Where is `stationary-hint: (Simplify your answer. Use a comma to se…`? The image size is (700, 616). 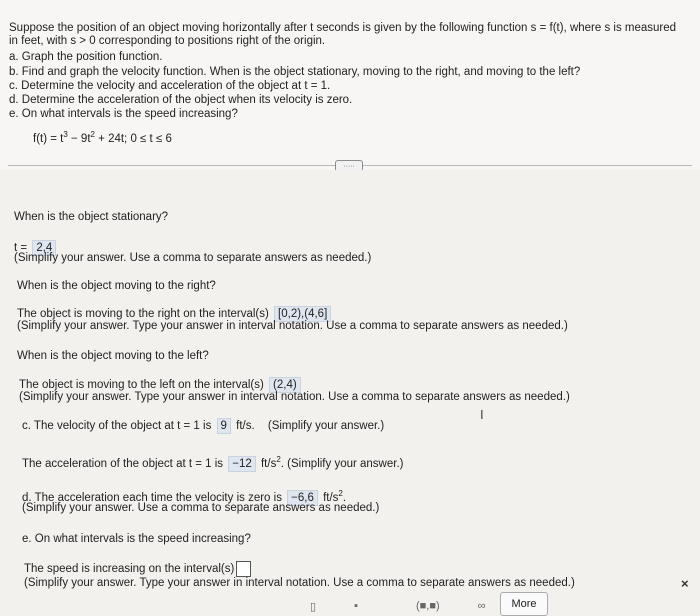
stationary-hint: (Simplify your answer. Use a comma to se… is located at coordinates (193, 258).